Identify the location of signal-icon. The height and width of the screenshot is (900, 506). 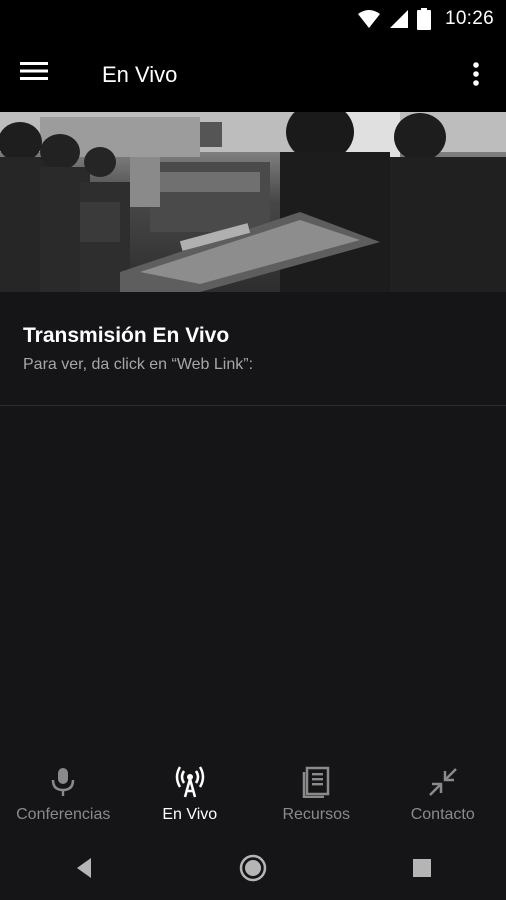
(398, 19).